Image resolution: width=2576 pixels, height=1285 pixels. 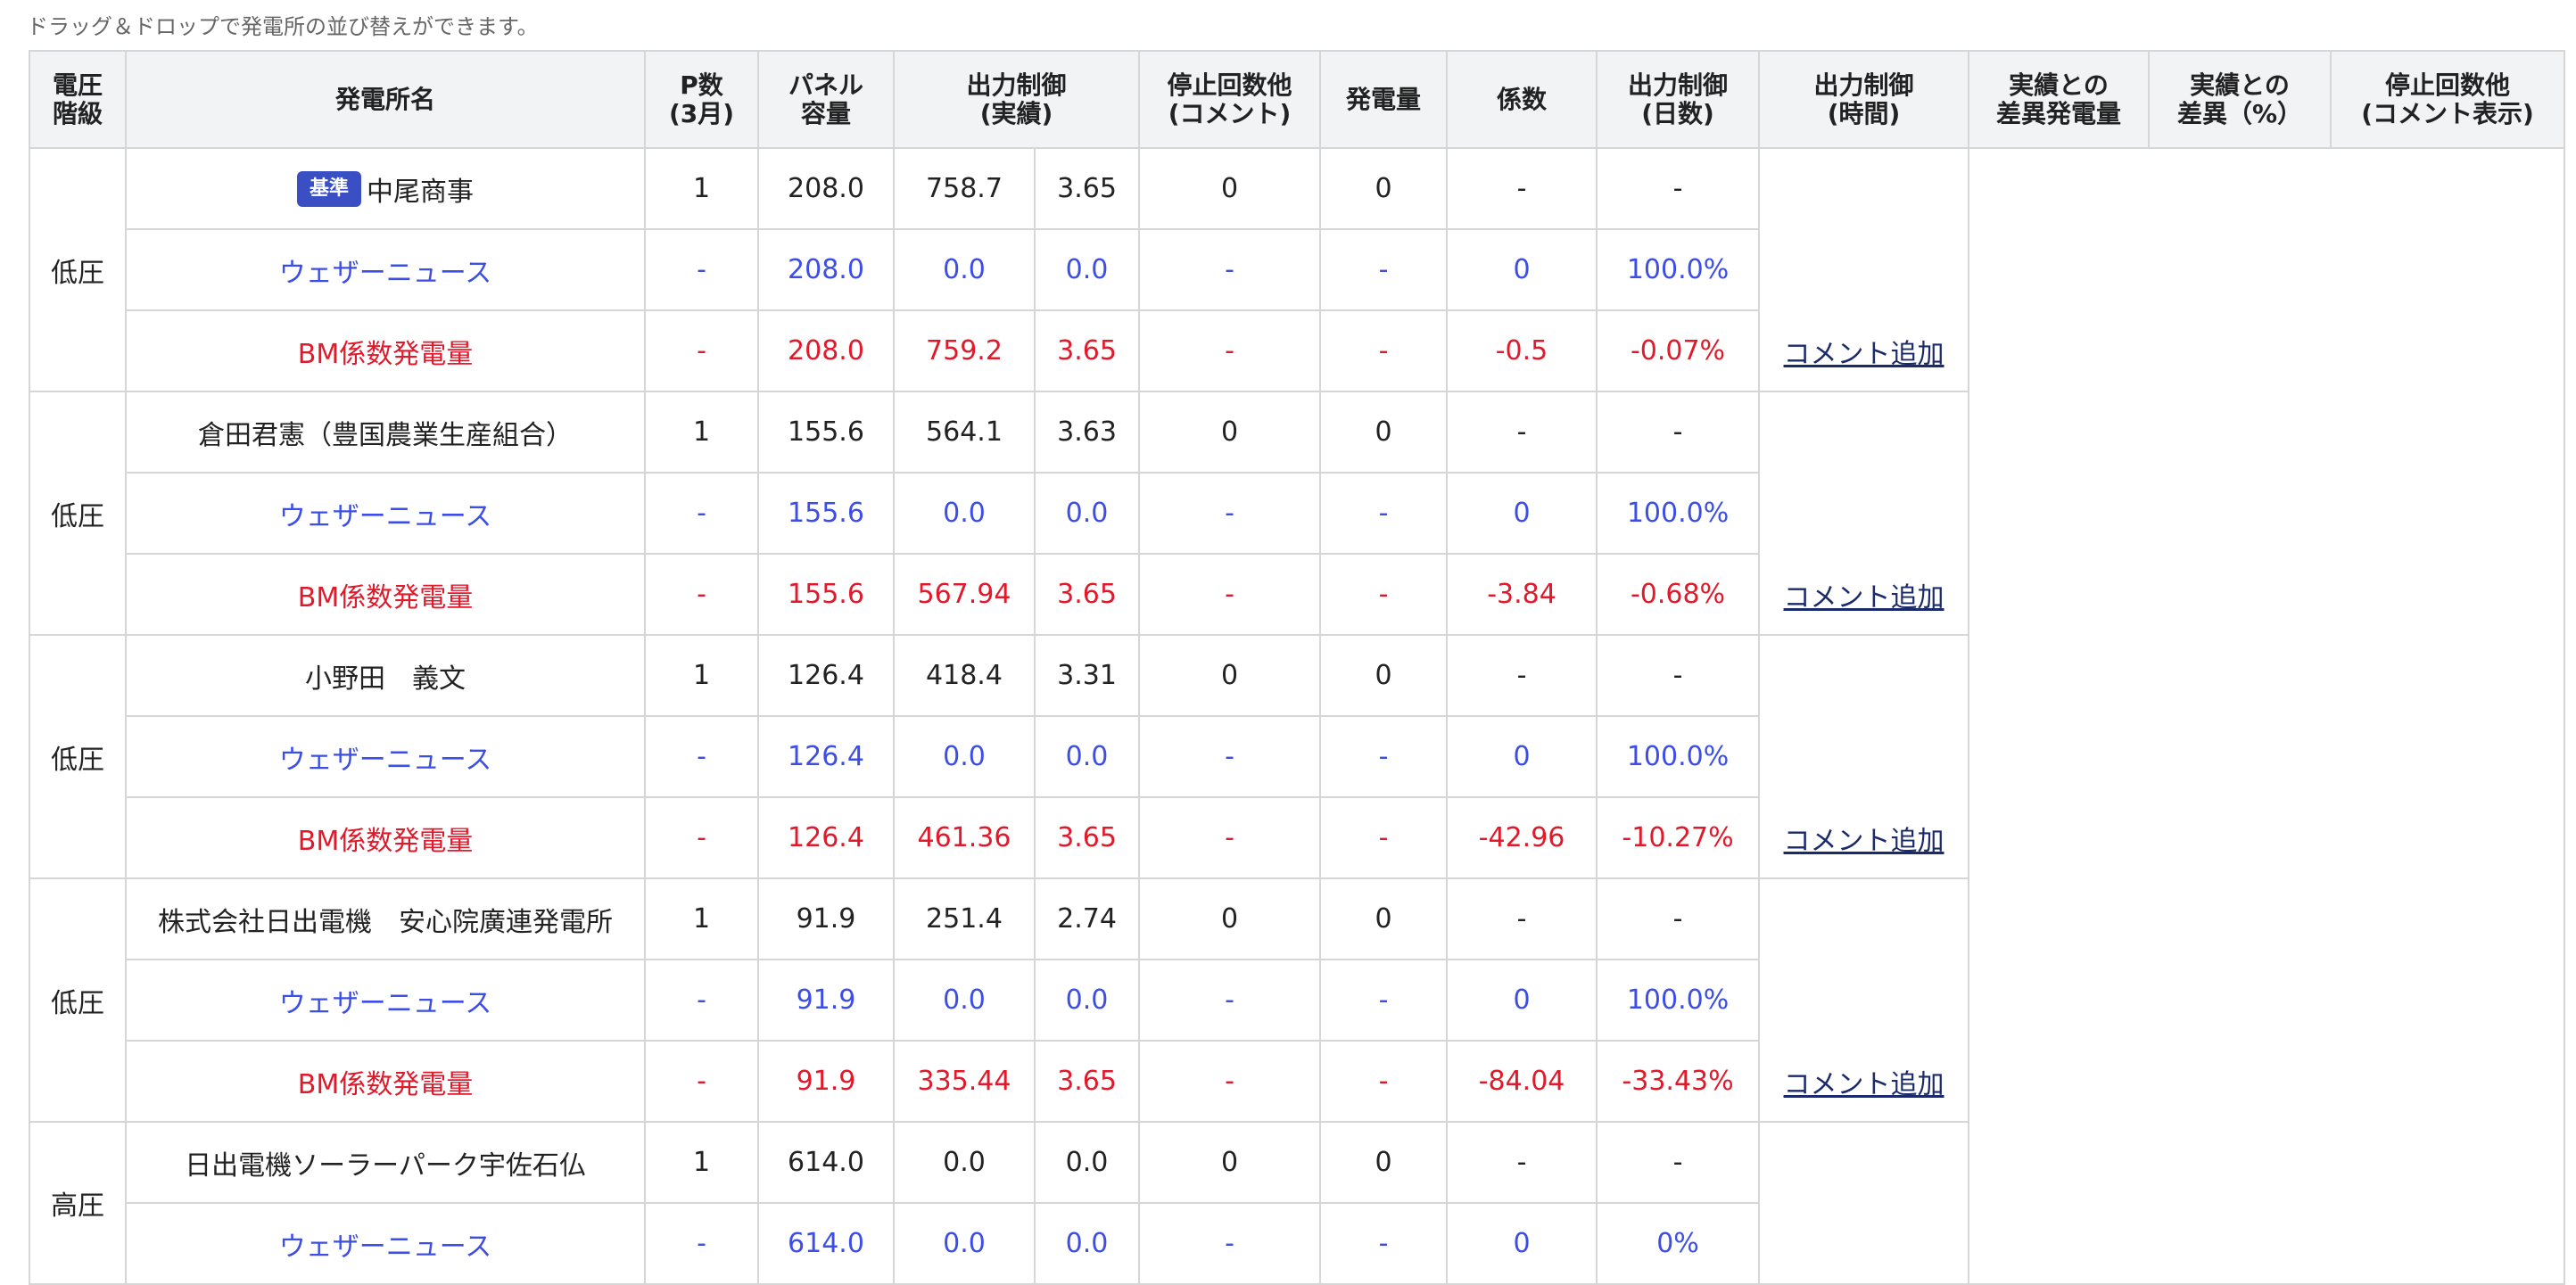 What do you see at coordinates (1230, 1163) in the screenshot?
I see `stop-count-cell: 0` at bounding box center [1230, 1163].